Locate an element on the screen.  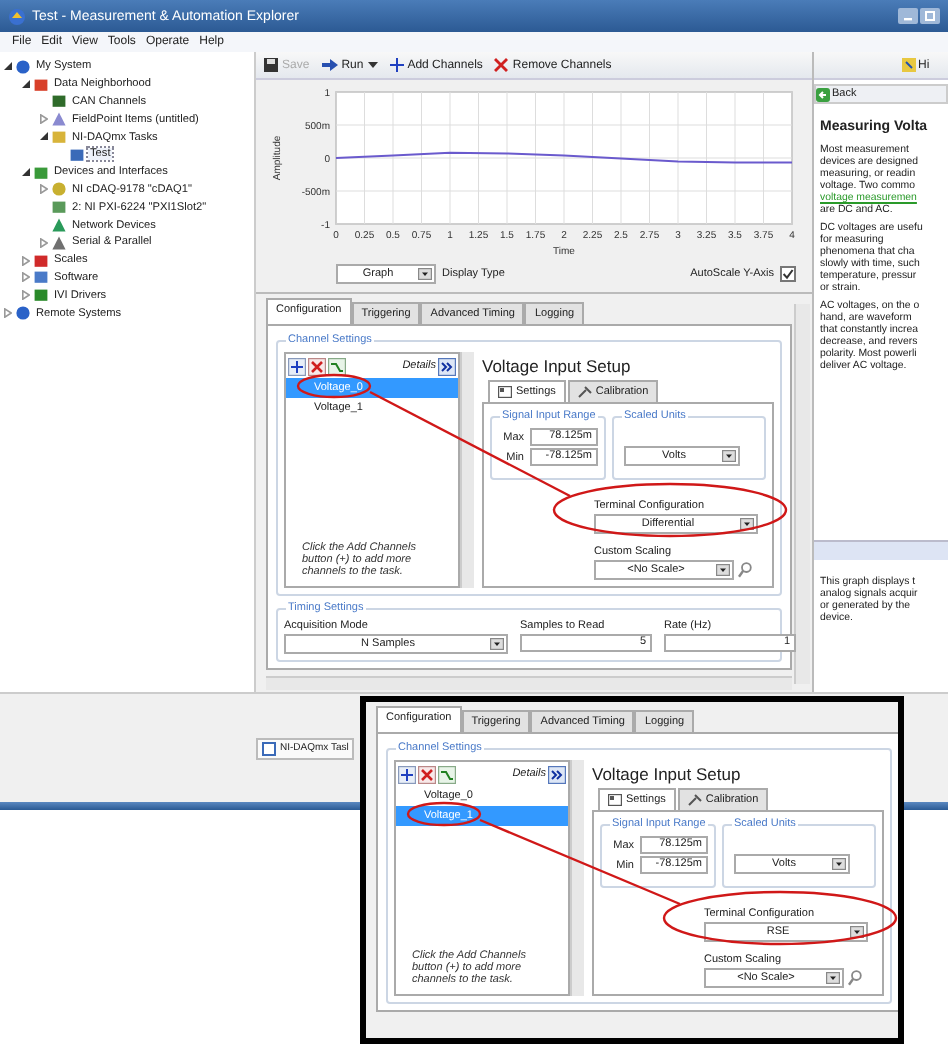
app-icon is located at coordinates (17, 16).